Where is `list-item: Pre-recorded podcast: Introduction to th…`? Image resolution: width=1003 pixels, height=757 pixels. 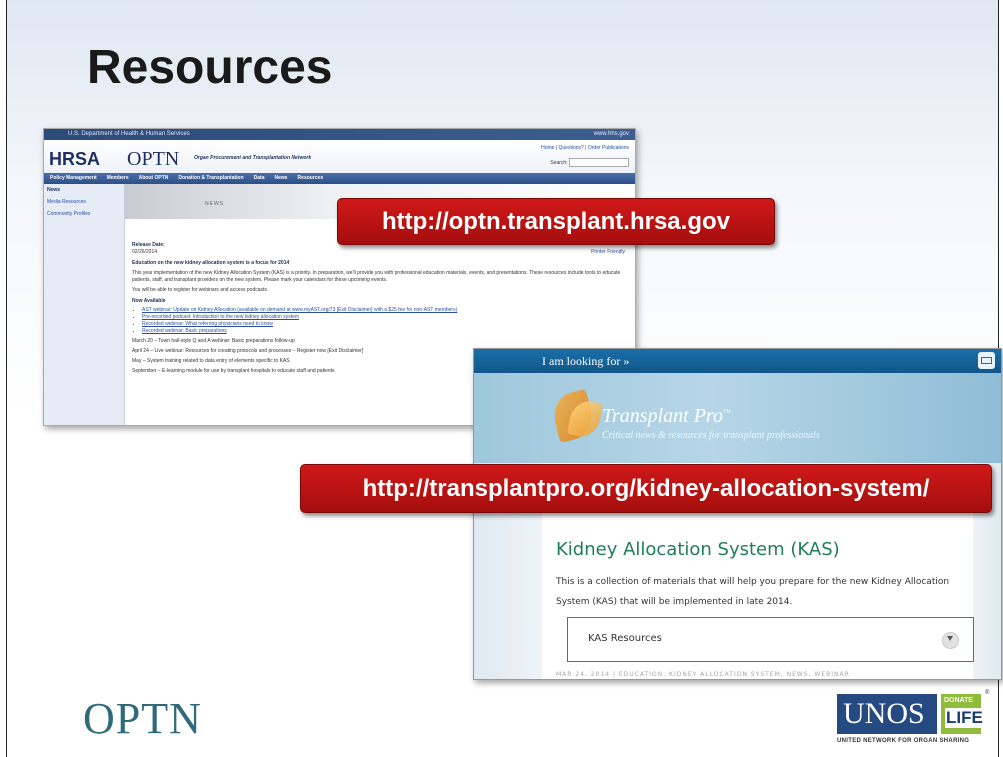
list-item: Pre-recorded podcast: Introduction to th… is located at coordinates (385, 317).